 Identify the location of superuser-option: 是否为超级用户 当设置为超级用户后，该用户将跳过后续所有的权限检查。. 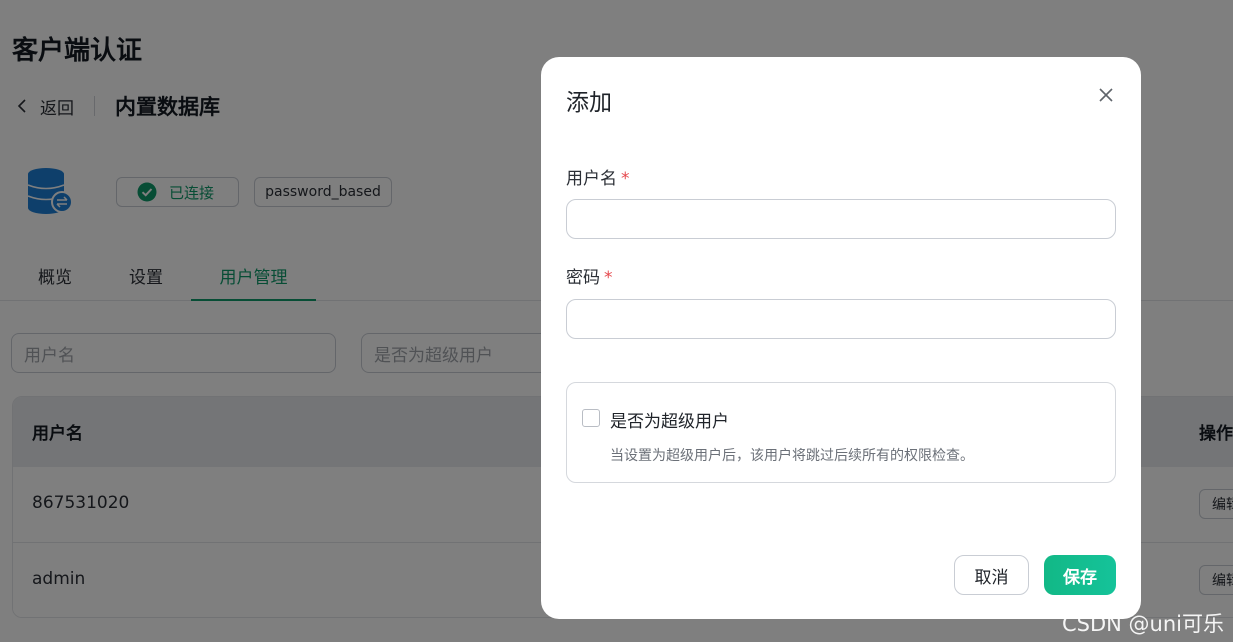
(841, 432).